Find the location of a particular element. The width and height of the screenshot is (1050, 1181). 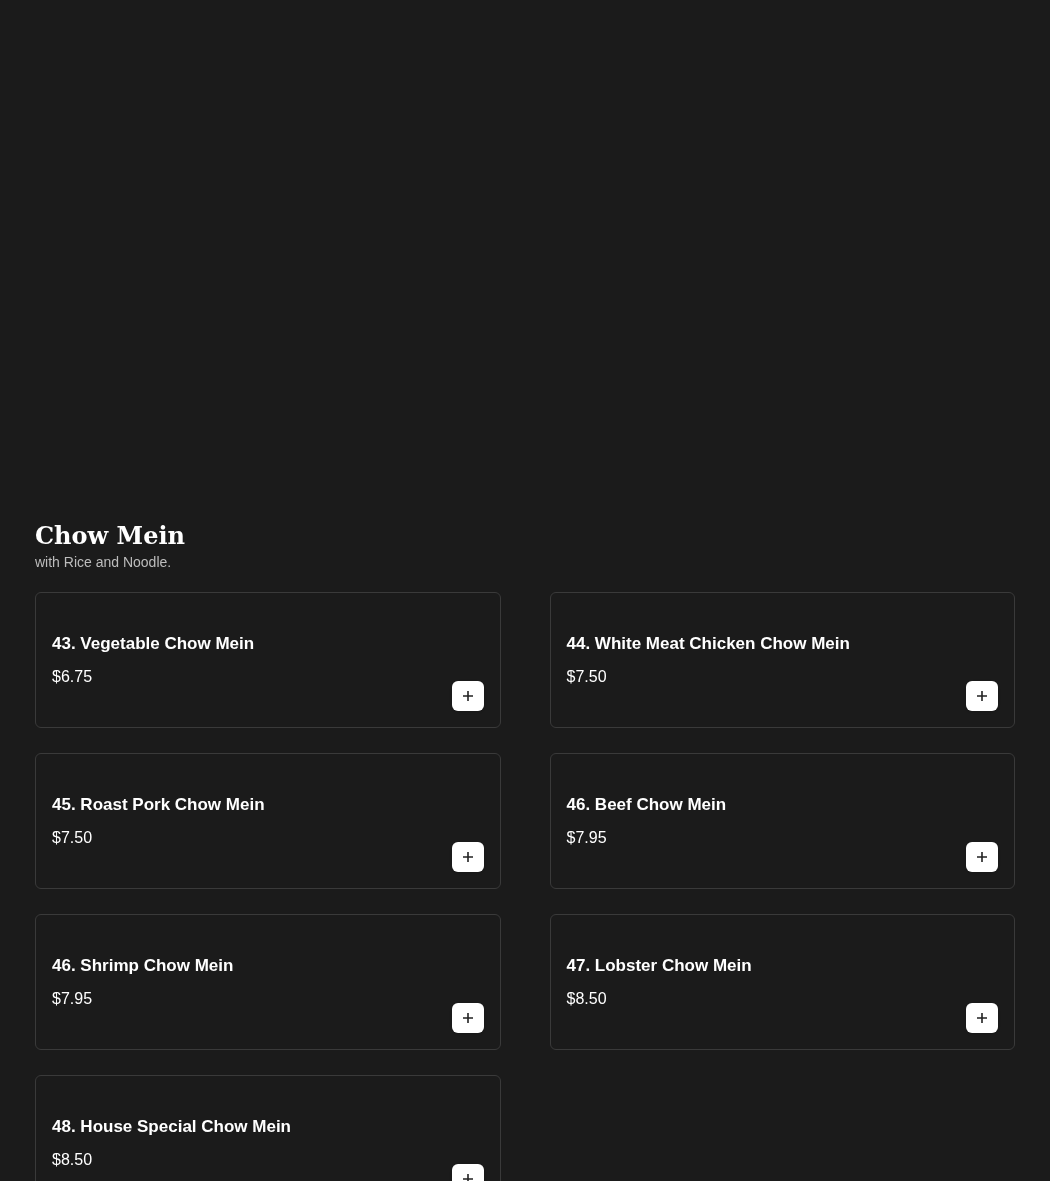

menu-item-card: 46. Beef Chow Mein $7.95 is located at coordinates (782, 821).